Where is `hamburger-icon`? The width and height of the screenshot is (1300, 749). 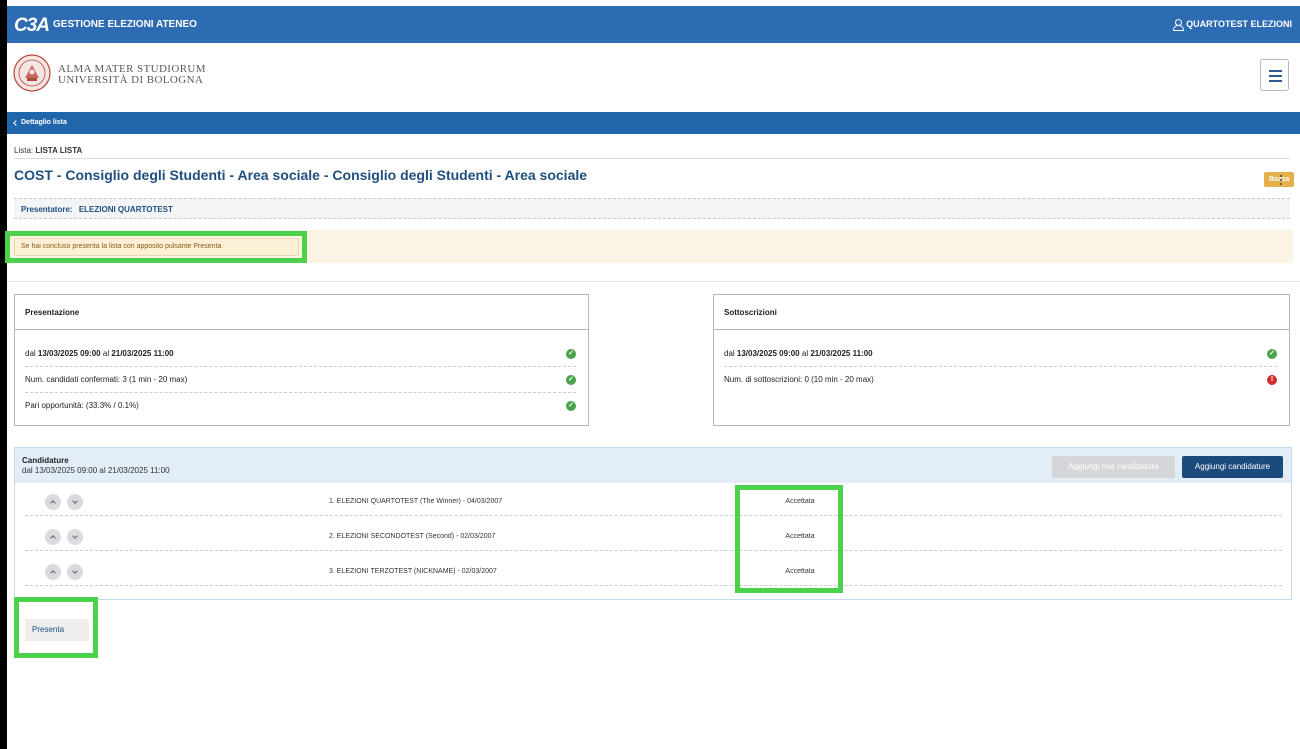 hamburger-icon is located at coordinates (1275, 71).